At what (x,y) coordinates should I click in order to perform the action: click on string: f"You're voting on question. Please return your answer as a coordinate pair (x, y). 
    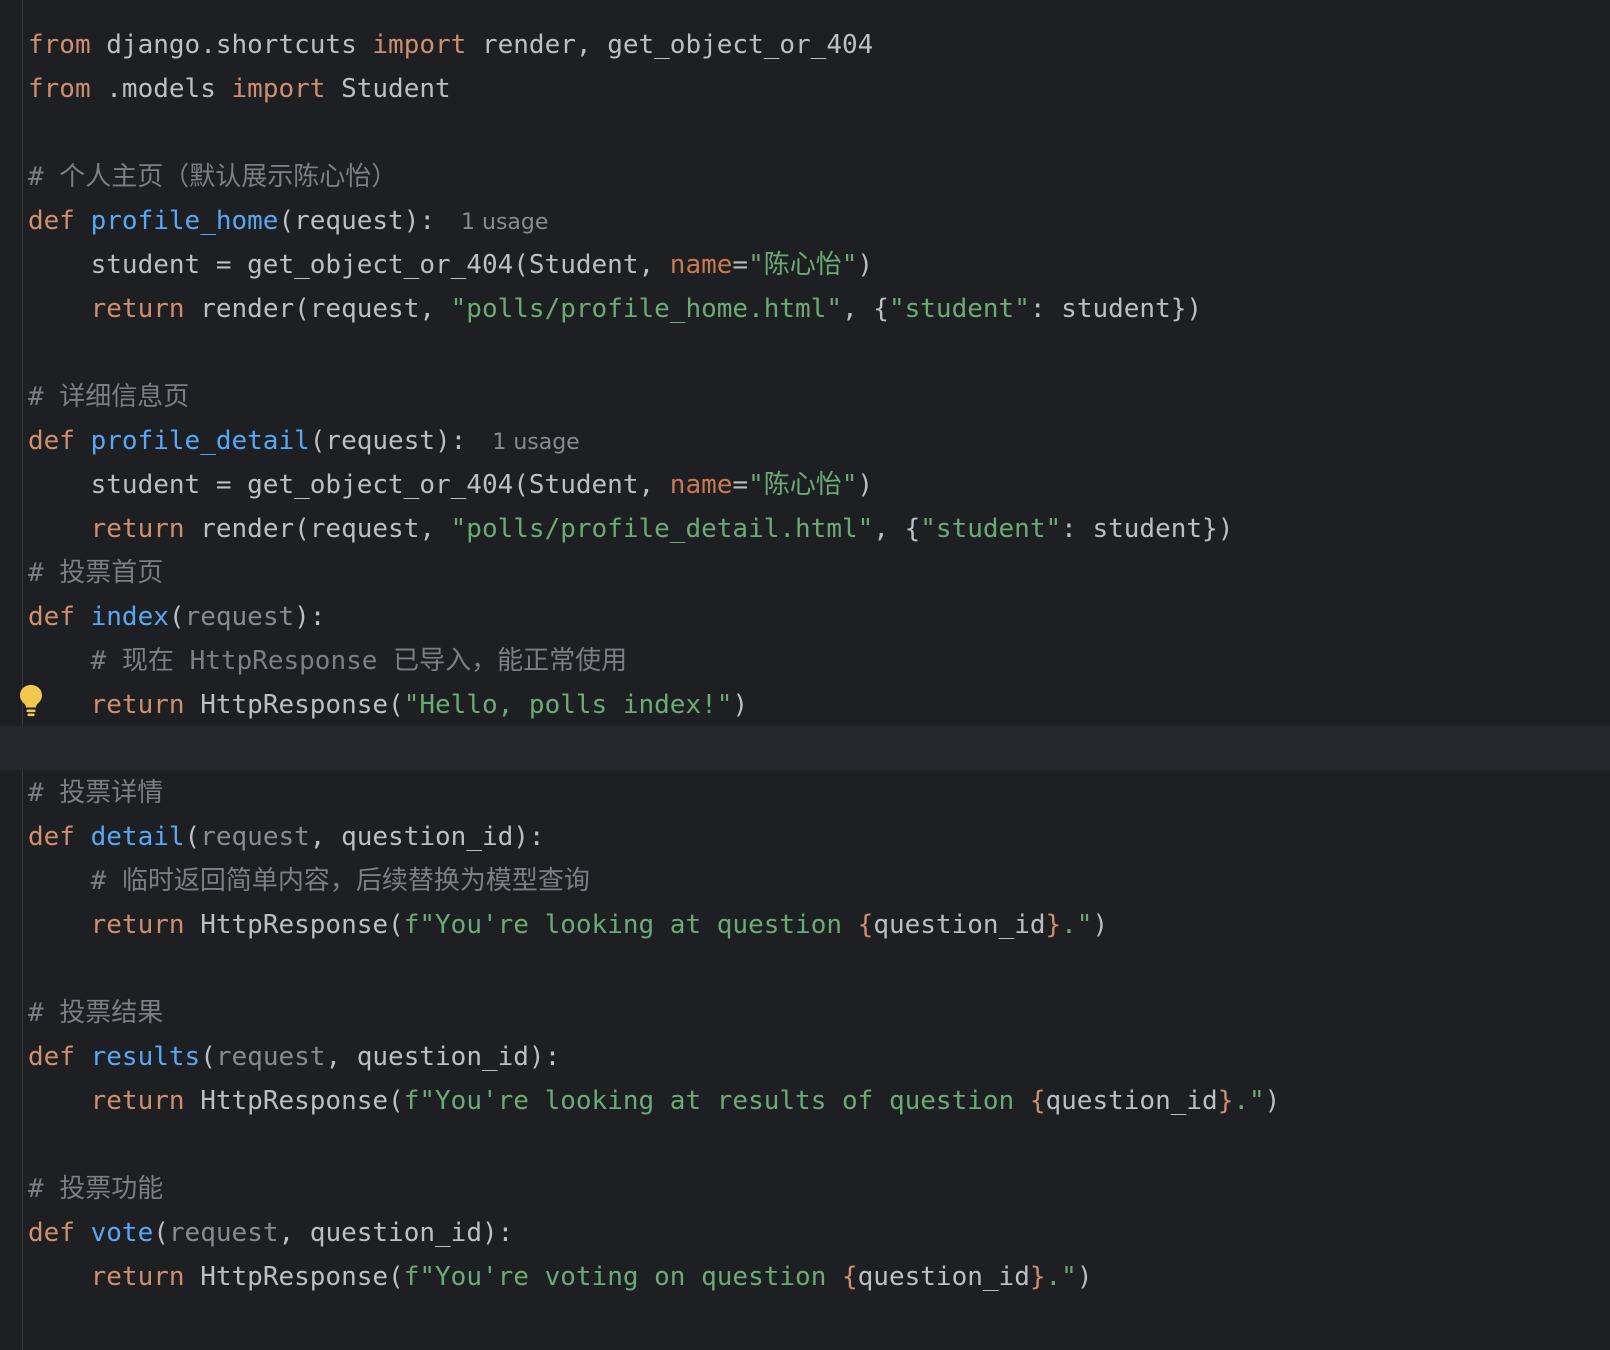
    Looking at the image, I should click on (622, 1277).